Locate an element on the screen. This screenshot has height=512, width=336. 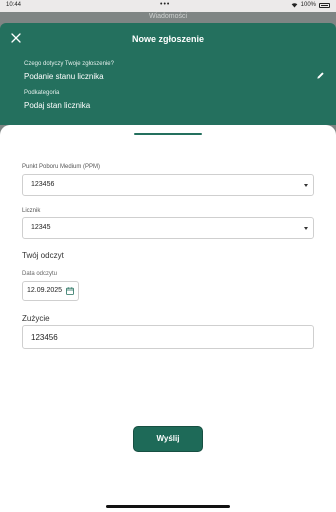
usage-label: Zużycie is located at coordinates (36, 318).